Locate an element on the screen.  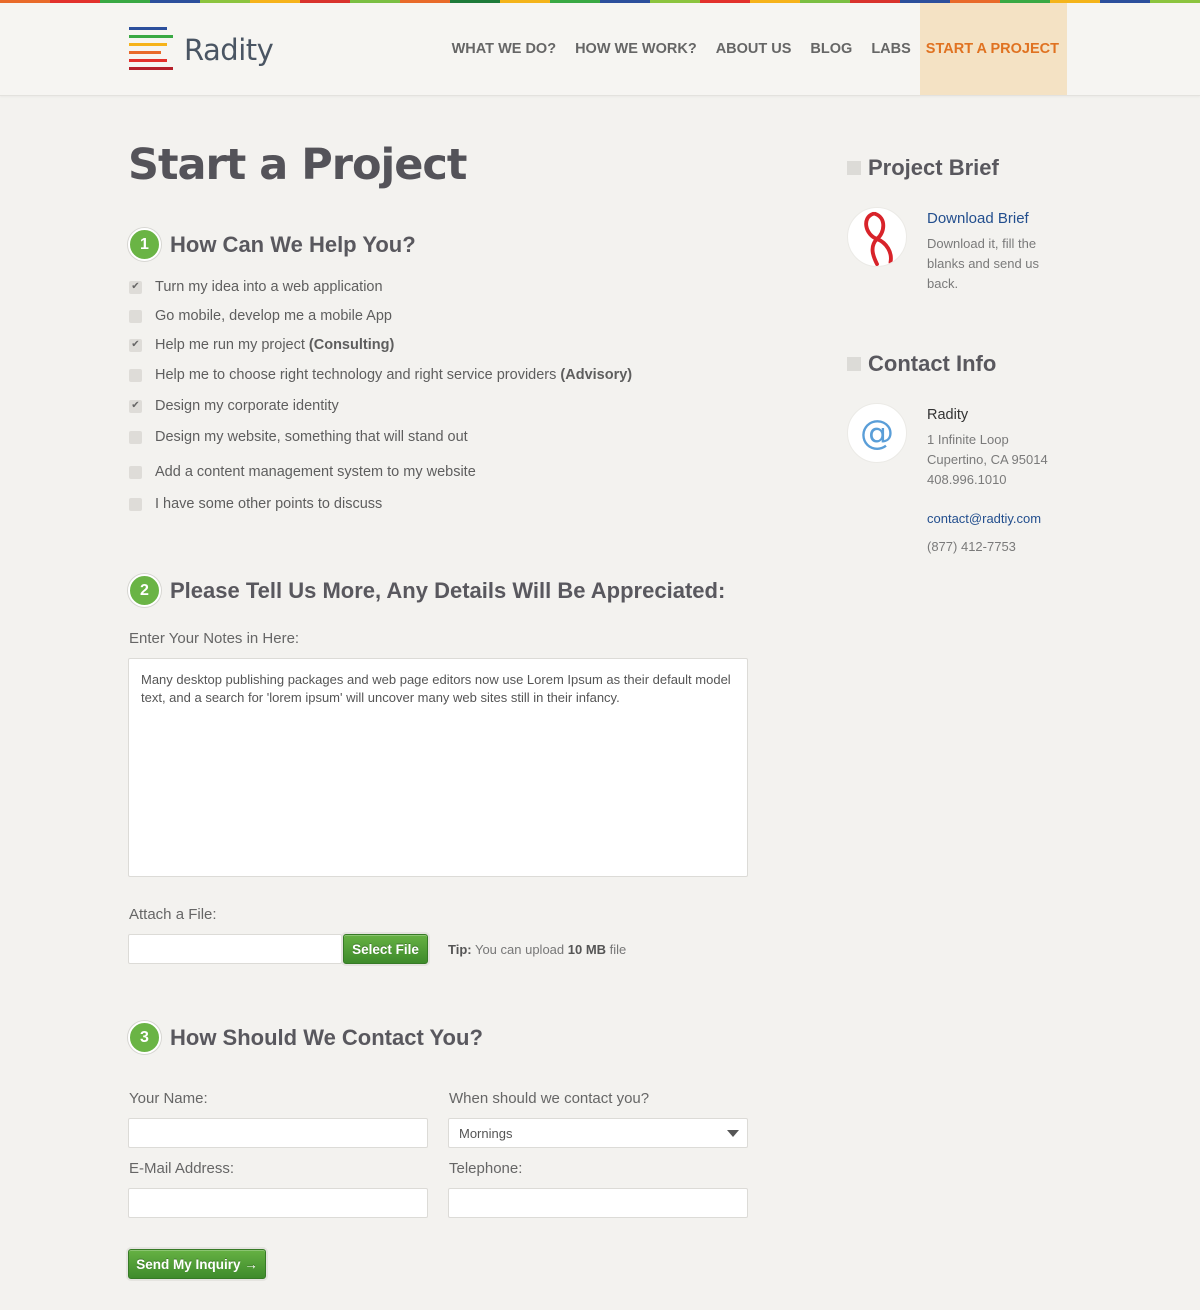
step-number-badge: 2 is located at coordinates (144, 590).